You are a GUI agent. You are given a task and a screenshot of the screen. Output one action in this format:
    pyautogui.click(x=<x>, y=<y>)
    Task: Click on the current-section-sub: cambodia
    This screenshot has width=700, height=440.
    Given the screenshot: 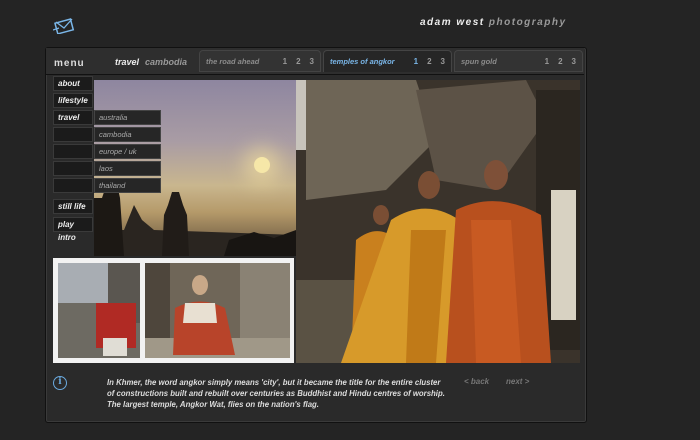 What is the action you would take?
    pyautogui.click(x=166, y=62)
    